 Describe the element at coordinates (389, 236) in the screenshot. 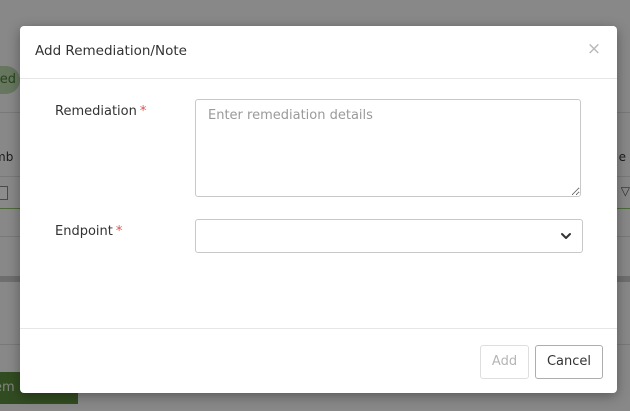

I see `endpoint-select` at that location.